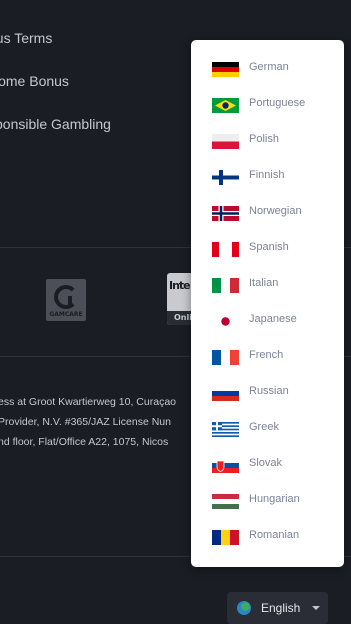 The image size is (351, 624). Describe the element at coordinates (88, 402) in the screenshot. I see `address-line: ess at Groot Kwartierweg 10, Curaçao` at that location.